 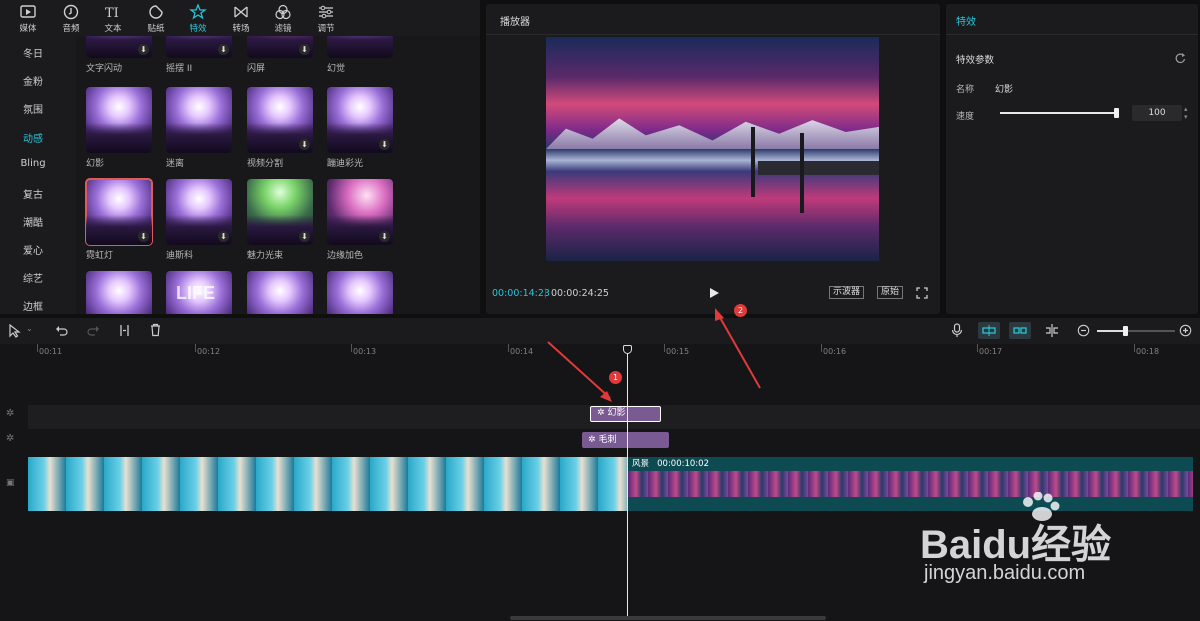 What do you see at coordinates (1126, 331) in the screenshot?
I see `zoom-slider-handle` at bounding box center [1126, 331].